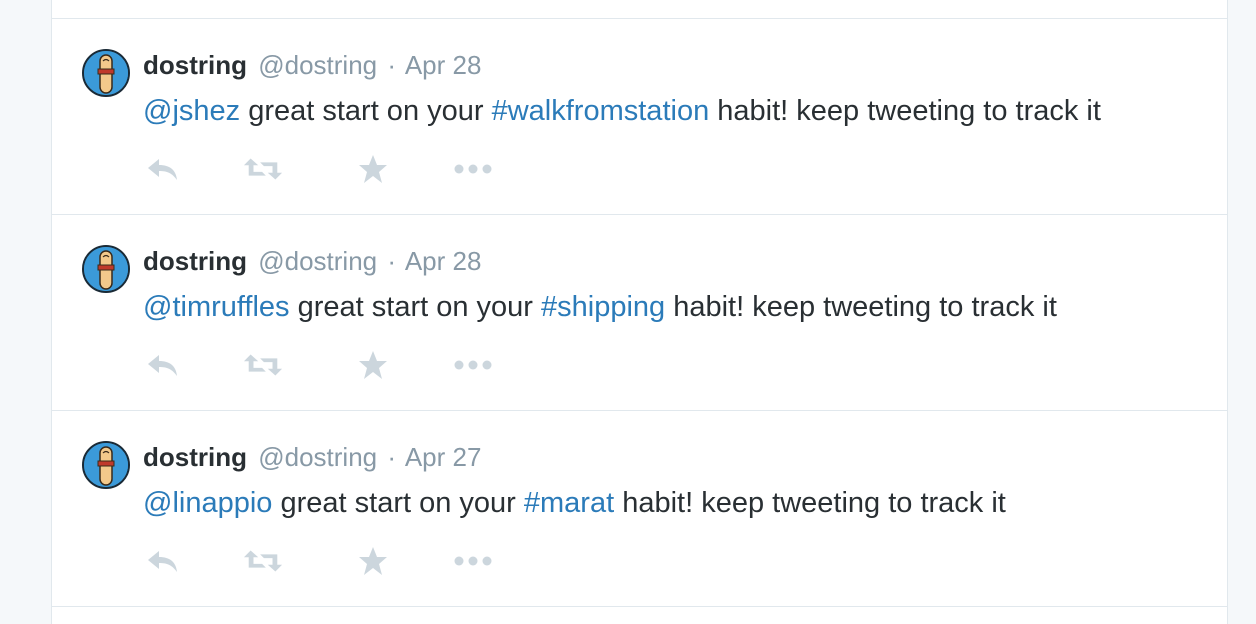  I want to click on timestamp: Apr 27, so click(443, 457).